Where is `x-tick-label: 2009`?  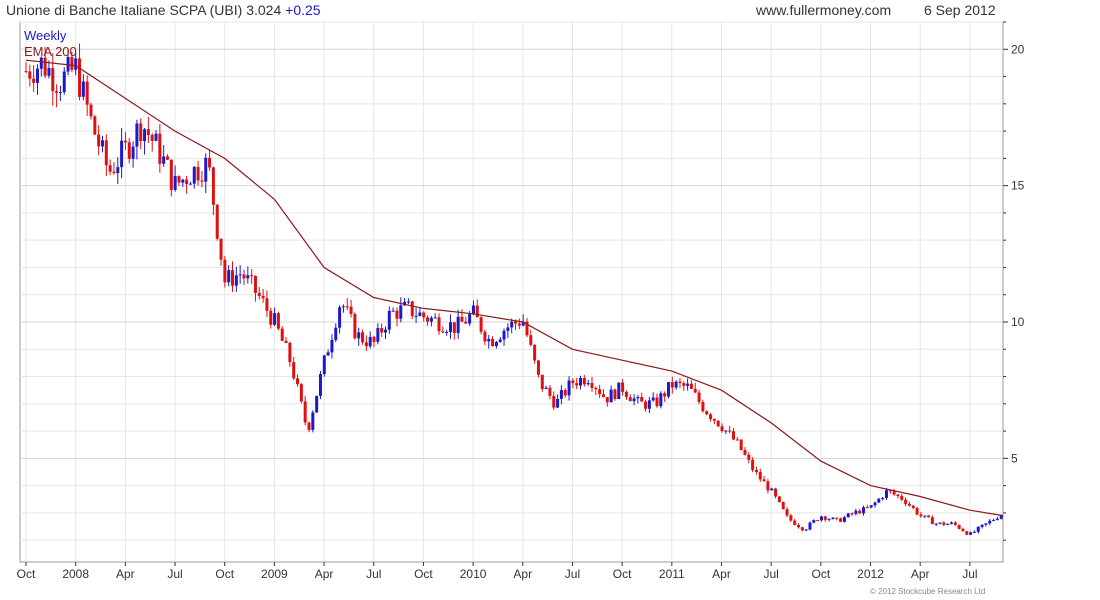 x-tick-label: 2009 is located at coordinates (274, 574).